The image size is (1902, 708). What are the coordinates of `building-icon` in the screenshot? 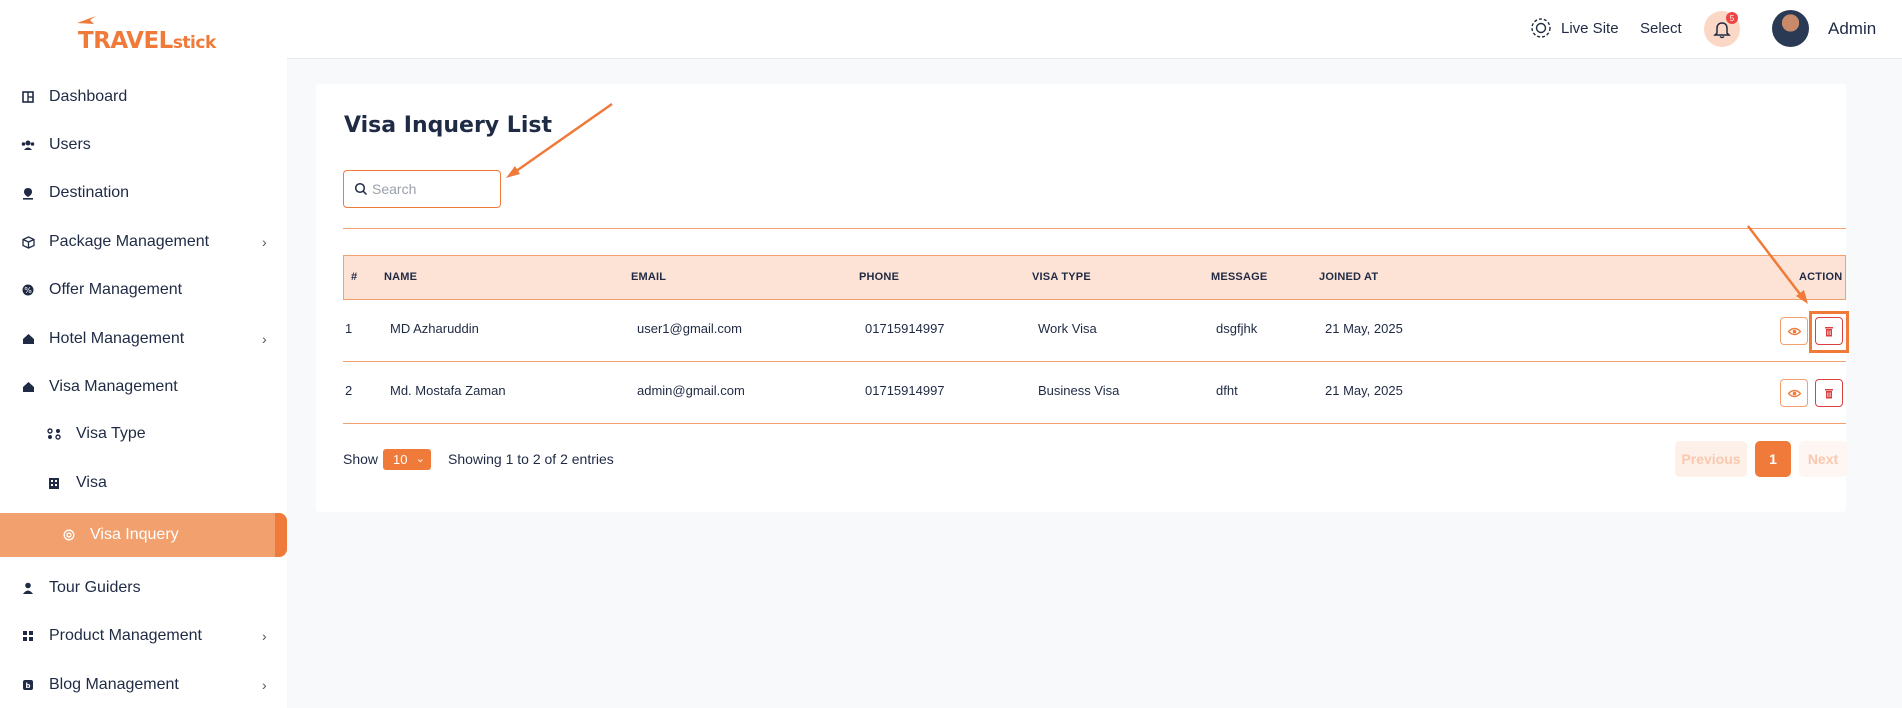 It's located at (54, 483).